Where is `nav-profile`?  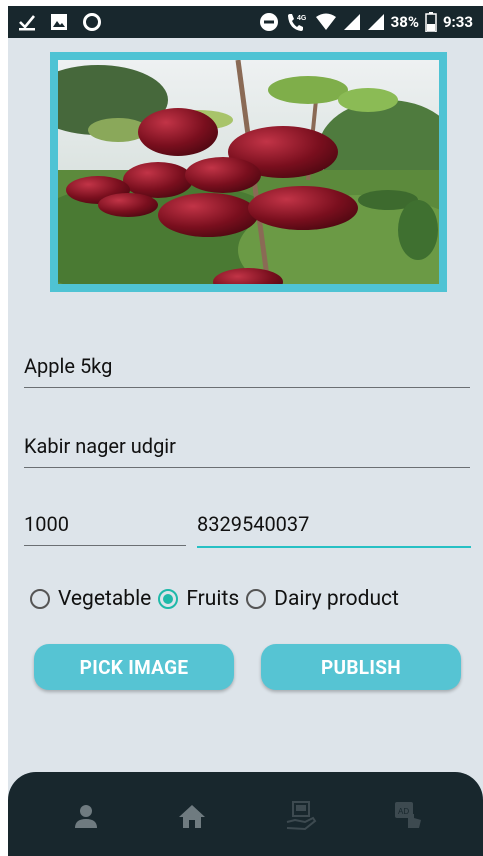 nav-profile is located at coordinates (86, 816).